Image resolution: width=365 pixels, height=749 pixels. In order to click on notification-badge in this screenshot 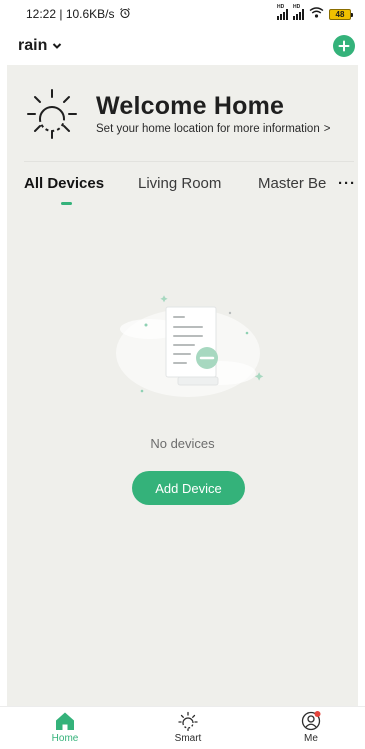, I will do `click(317, 714)`.